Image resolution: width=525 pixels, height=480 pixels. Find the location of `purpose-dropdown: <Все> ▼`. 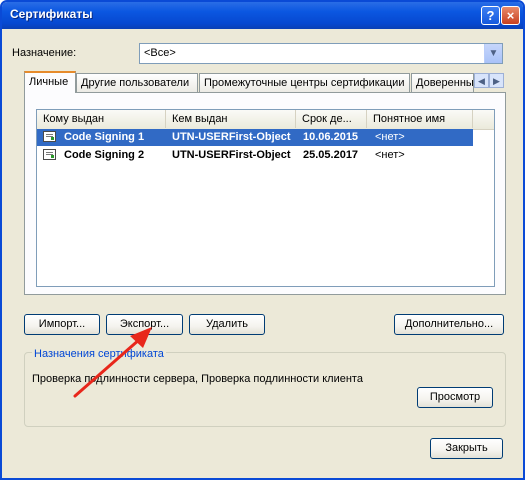

purpose-dropdown: <Все> ▼ is located at coordinates (321, 53).